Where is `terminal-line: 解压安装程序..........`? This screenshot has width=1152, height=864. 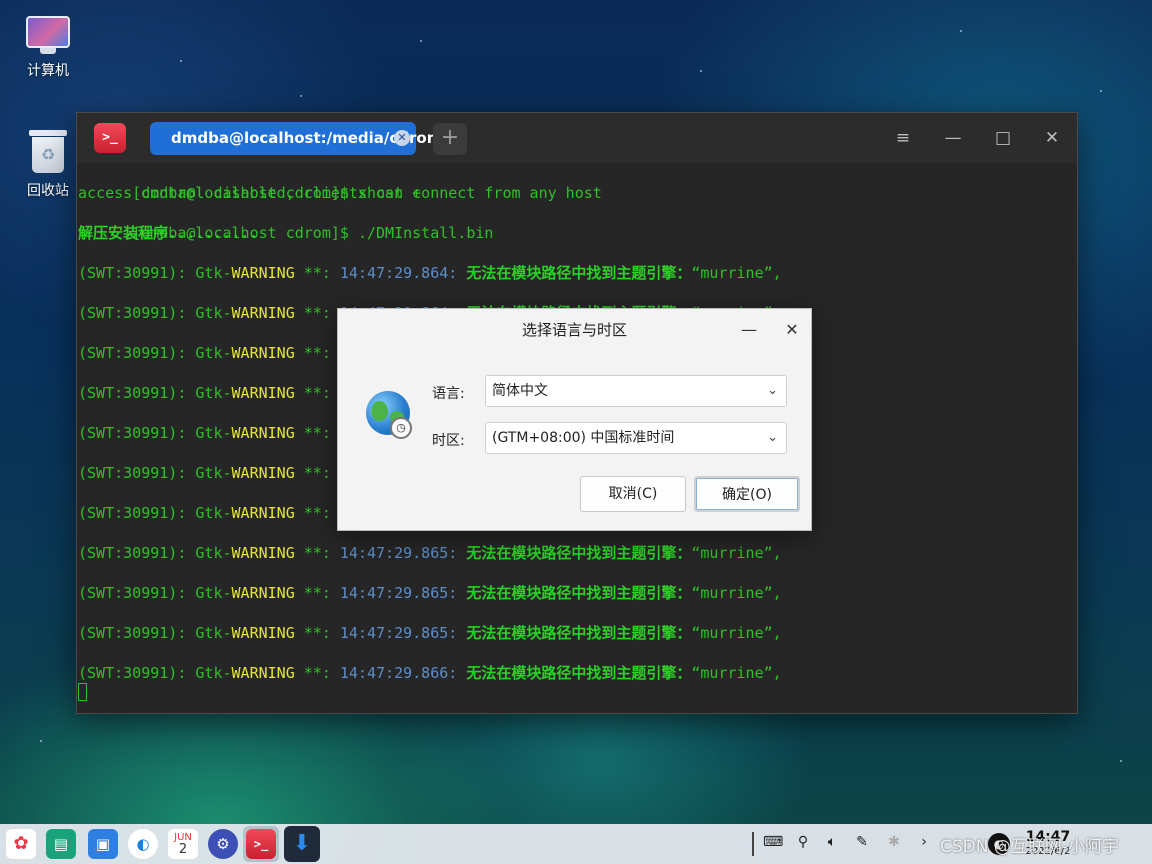
terminal-line: 解压安装程序.......... is located at coordinates (168, 233).